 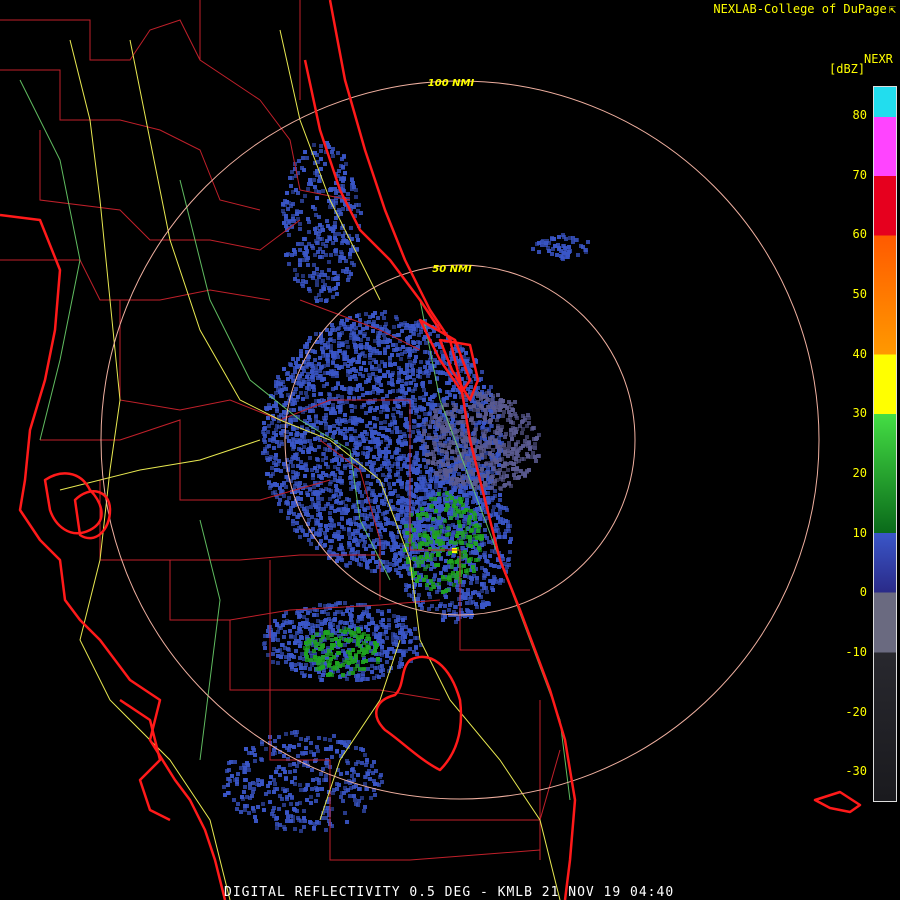 I want to click on legend-tick: -30, so click(x=856, y=771).